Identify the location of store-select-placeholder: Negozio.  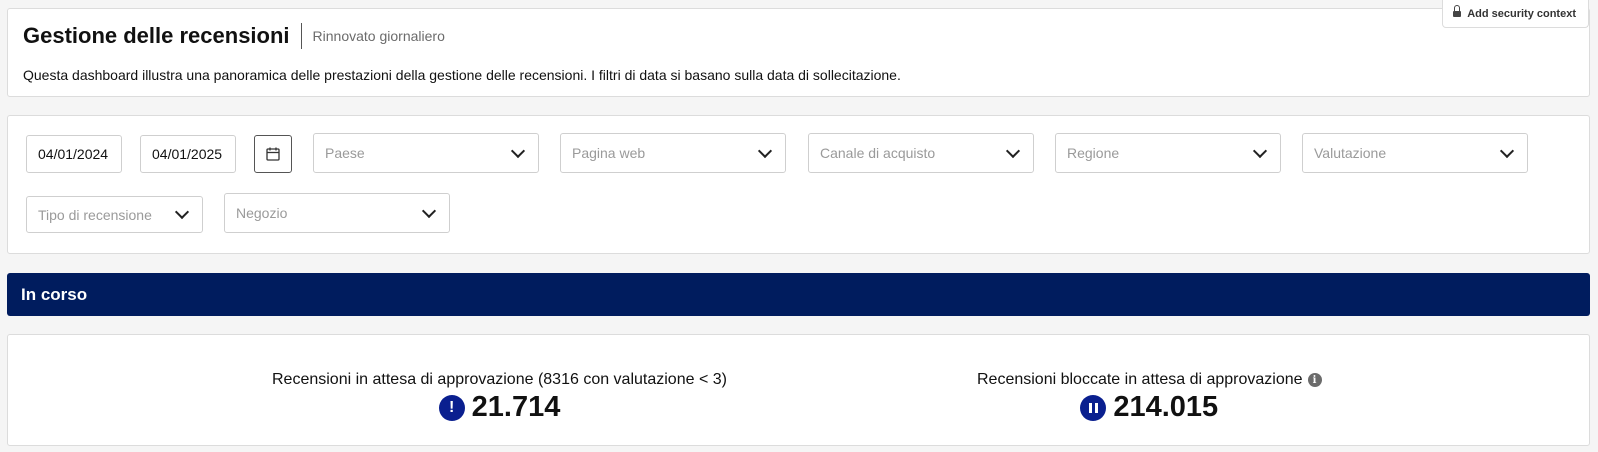
(262, 213).